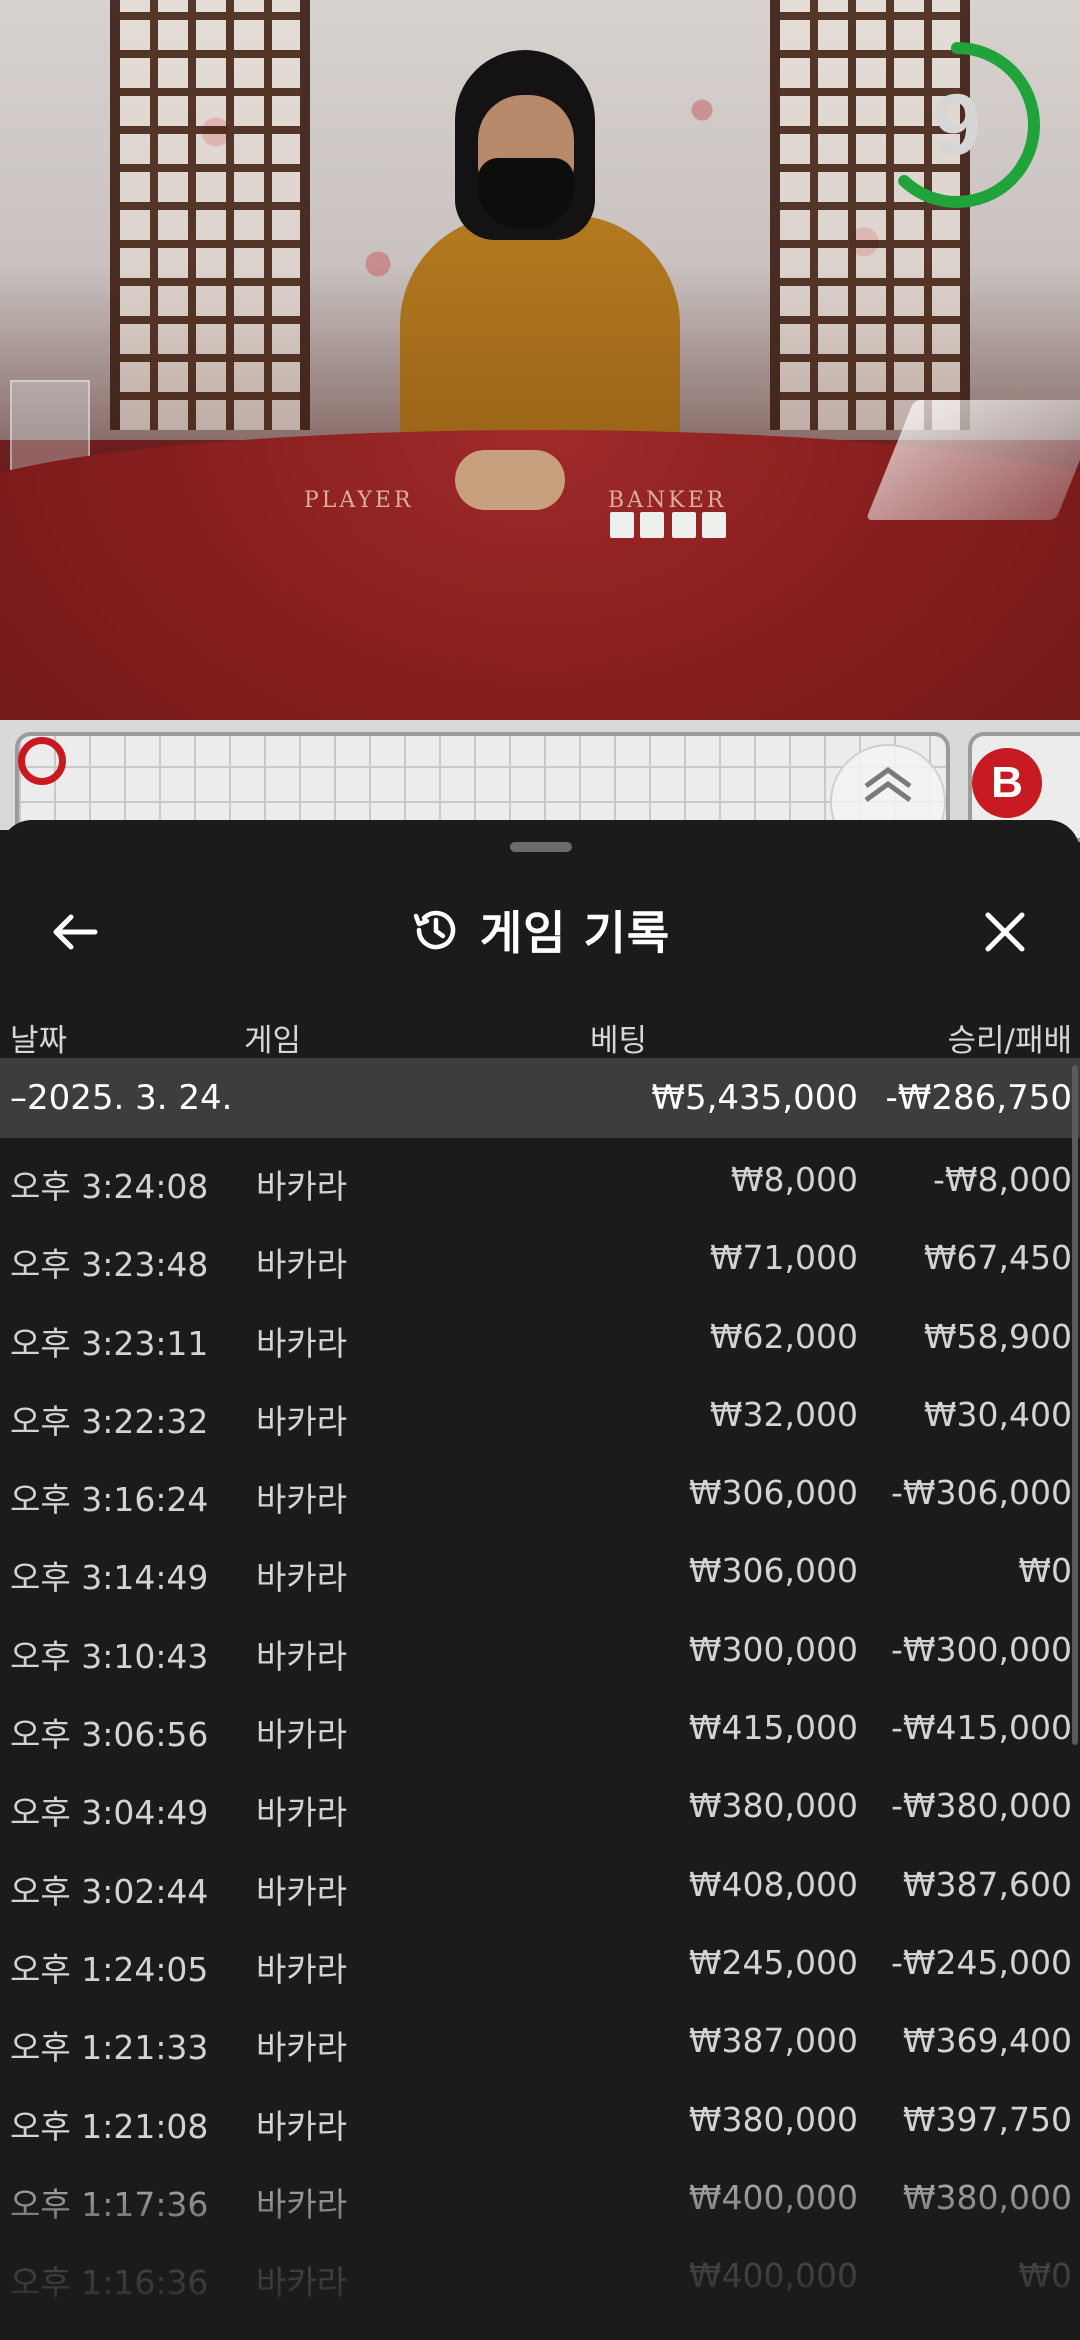  What do you see at coordinates (997, 1336) in the screenshot?
I see `record-result: ₩58,900` at bounding box center [997, 1336].